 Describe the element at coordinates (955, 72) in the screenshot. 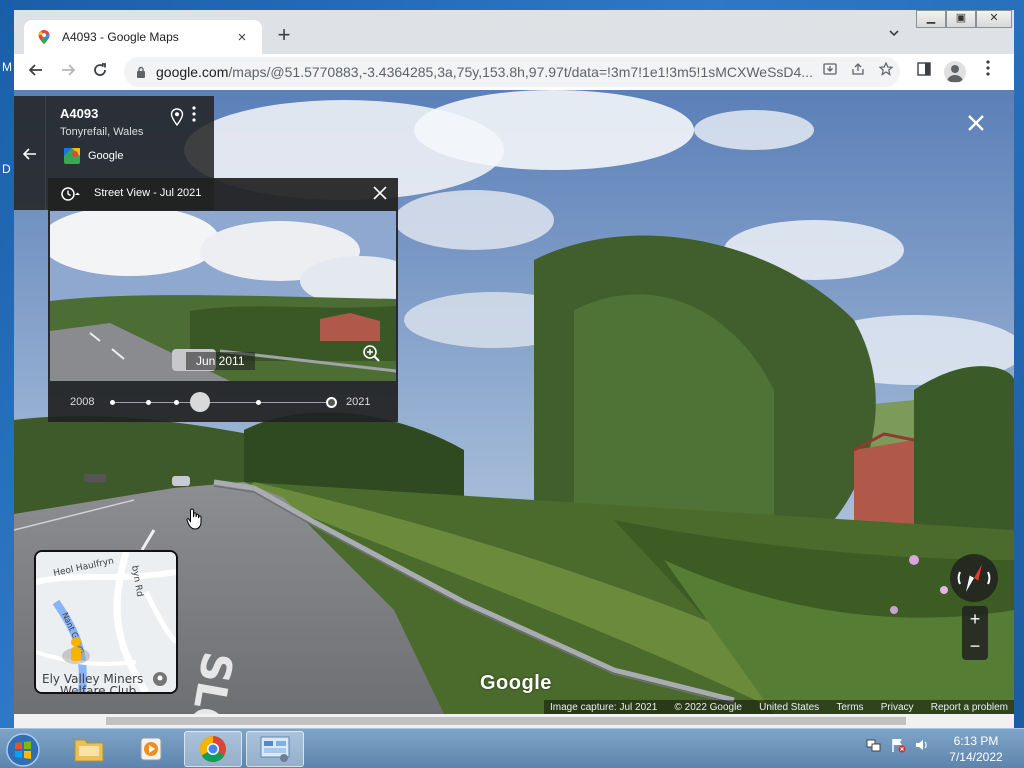

I see `profile-avatar-icon` at that location.